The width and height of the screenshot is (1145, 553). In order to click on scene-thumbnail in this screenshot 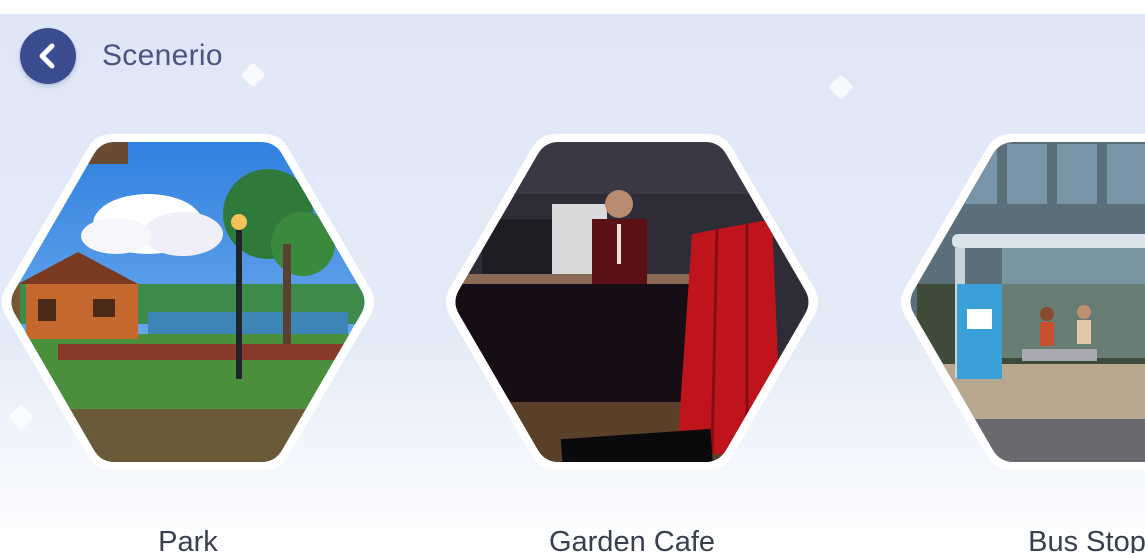, I will do `click(1021, 309)`.